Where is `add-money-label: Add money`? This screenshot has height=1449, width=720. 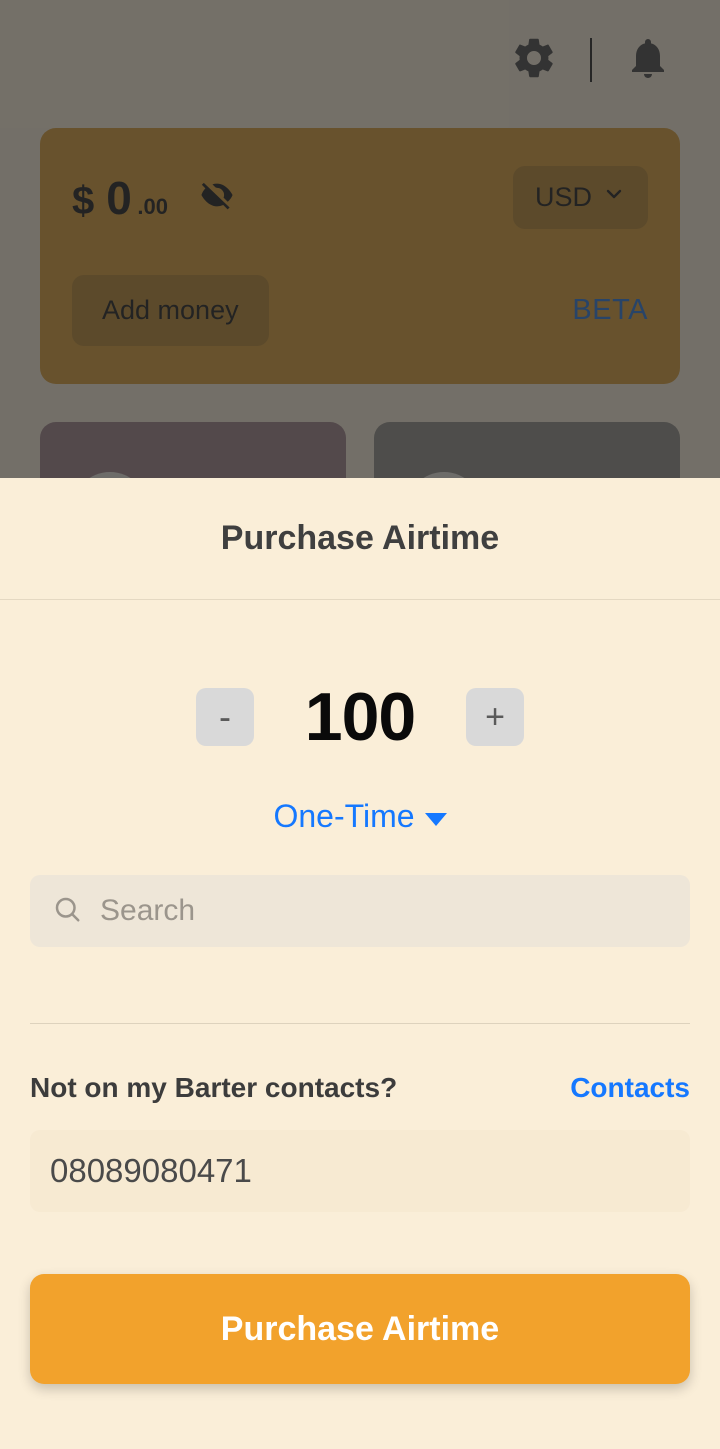
add-money-label: Add money is located at coordinates (170, 310).